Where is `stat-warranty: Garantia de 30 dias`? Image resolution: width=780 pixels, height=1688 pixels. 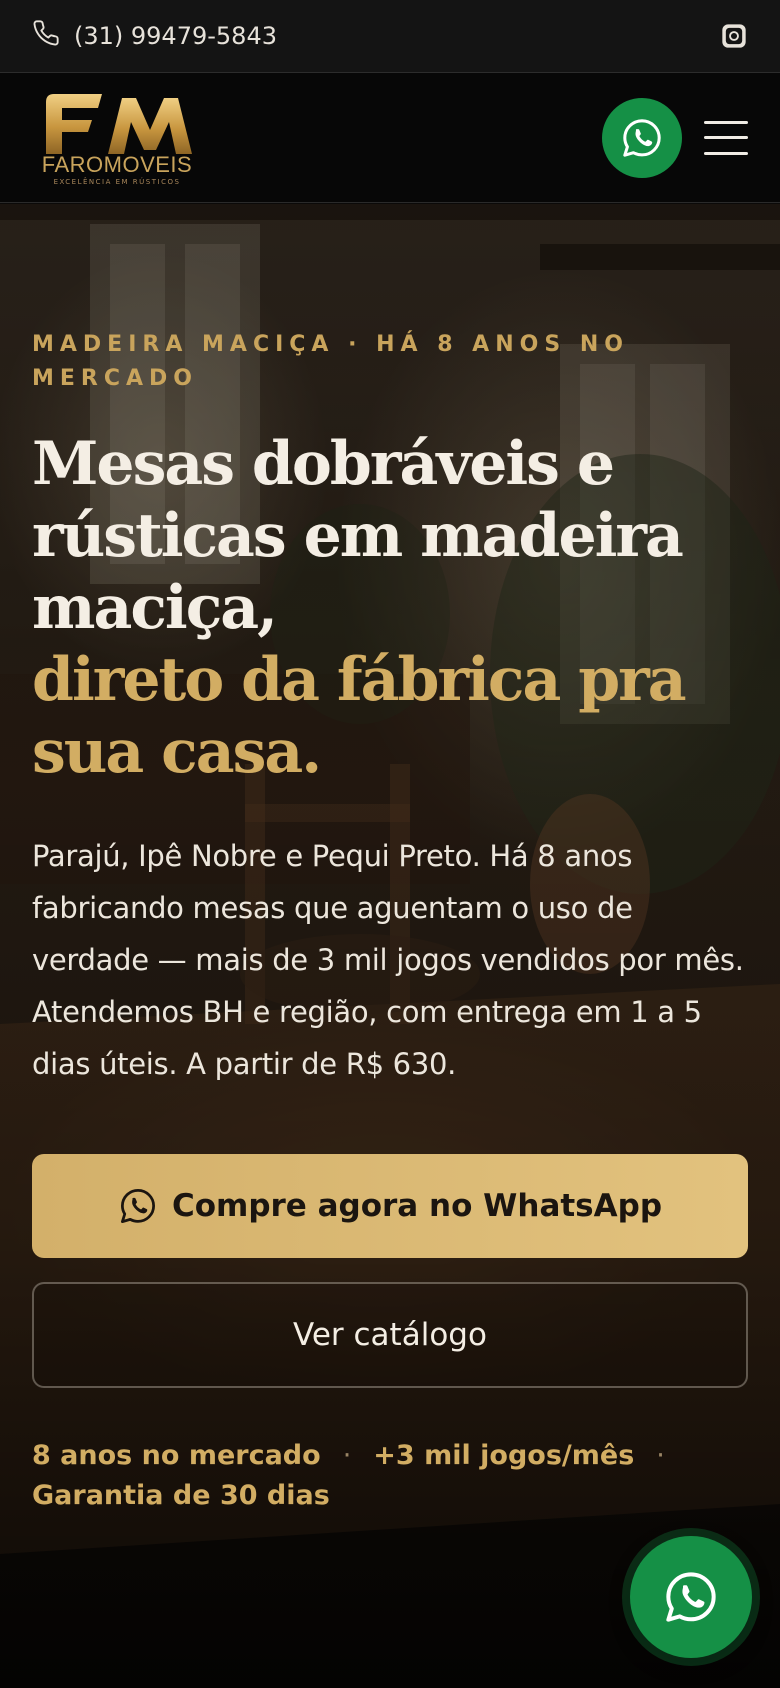 stat-warranty: Garantia de 30 dias is located at coordinates (181, 1495).